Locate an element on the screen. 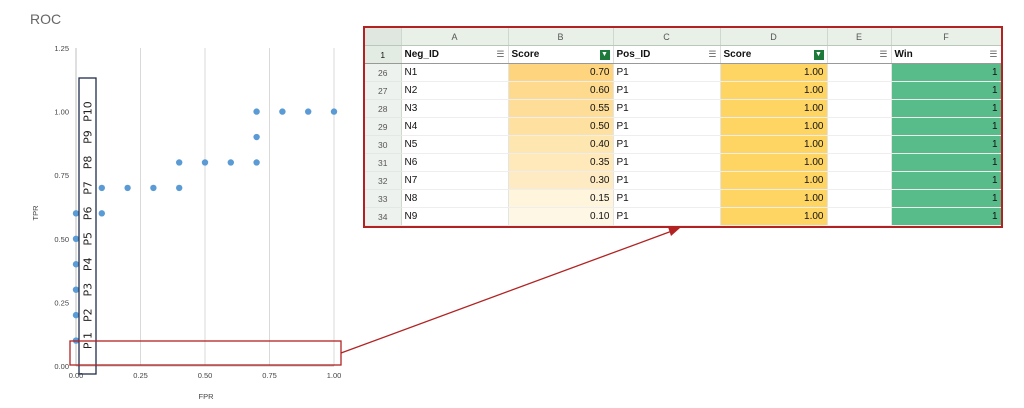 The width and height of the screenshot is (1024, 408). select-all-corner is located at coordinates (383, 37).